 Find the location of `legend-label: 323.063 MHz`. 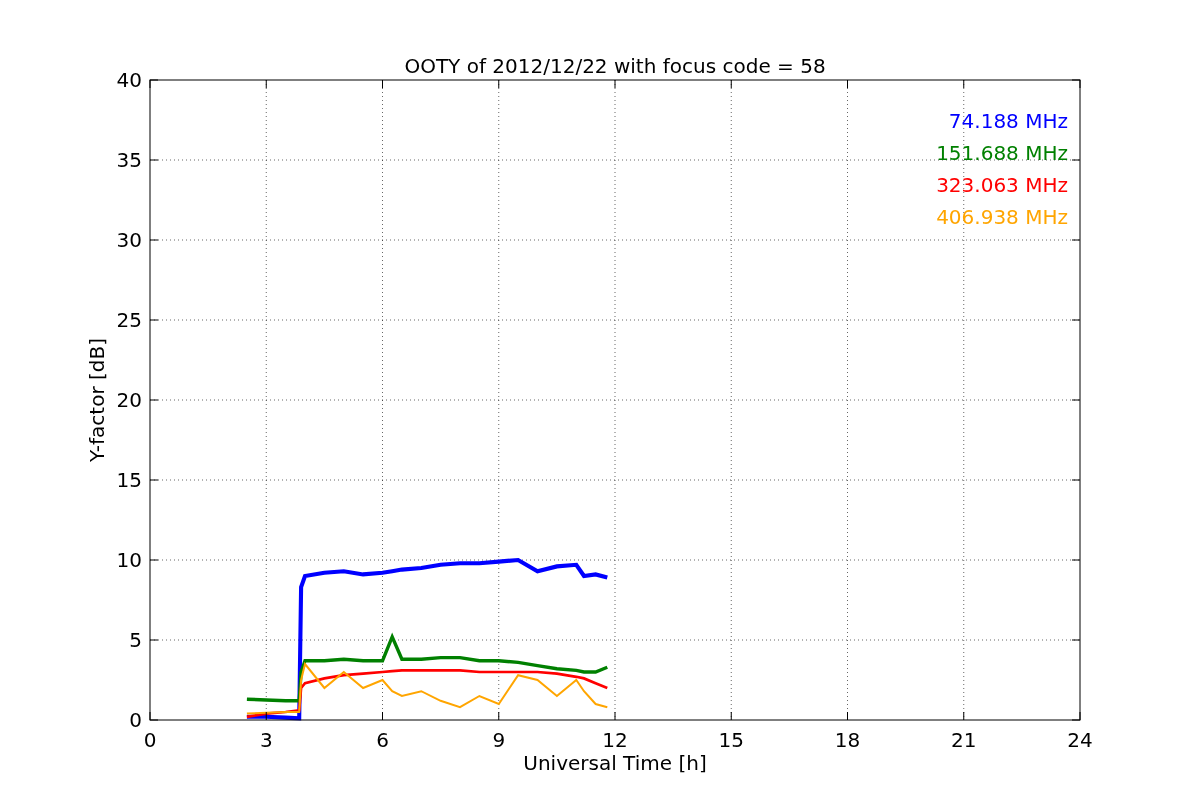

legend-label: 323.063 MHz is located at coordinates (1002, 185).